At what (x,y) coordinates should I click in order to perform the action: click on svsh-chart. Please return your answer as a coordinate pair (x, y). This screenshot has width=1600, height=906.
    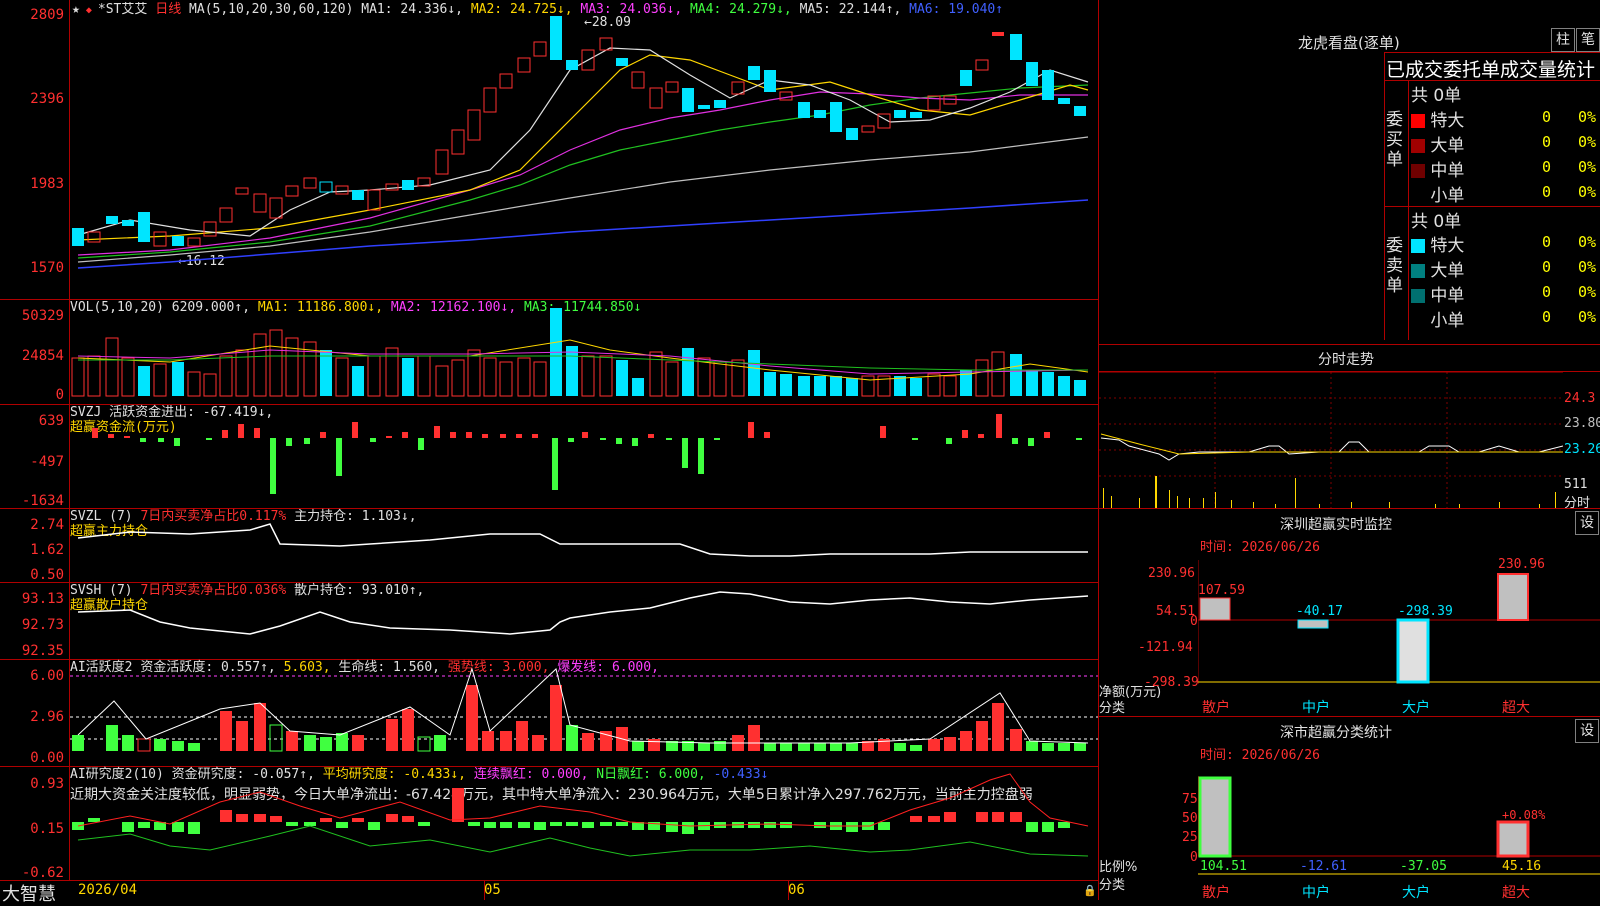
    Looking at the image, I should click on (584, 620).